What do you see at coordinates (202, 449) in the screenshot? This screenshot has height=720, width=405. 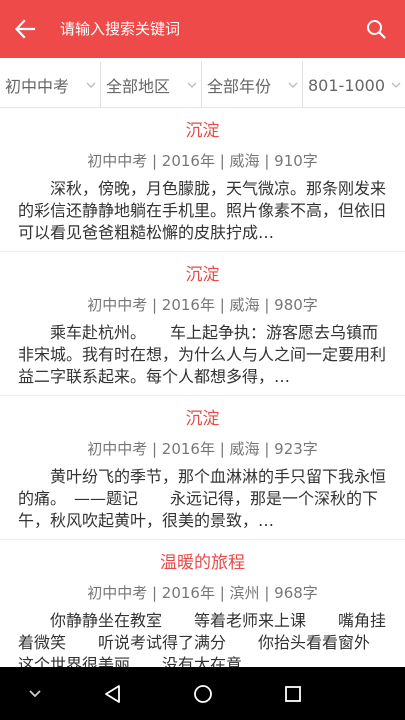 I see `article-meta: 初中中考 | 2016年 | 威海 | 923字` at bounding box center [202, 449].